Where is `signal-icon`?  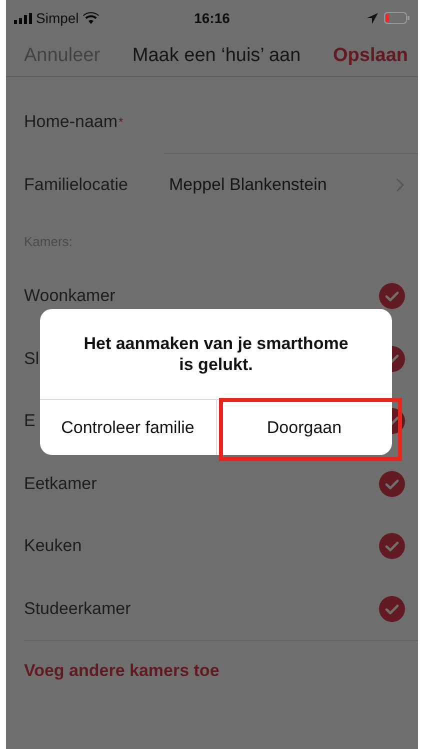
signal-icon is located at coordinates (23, 18).